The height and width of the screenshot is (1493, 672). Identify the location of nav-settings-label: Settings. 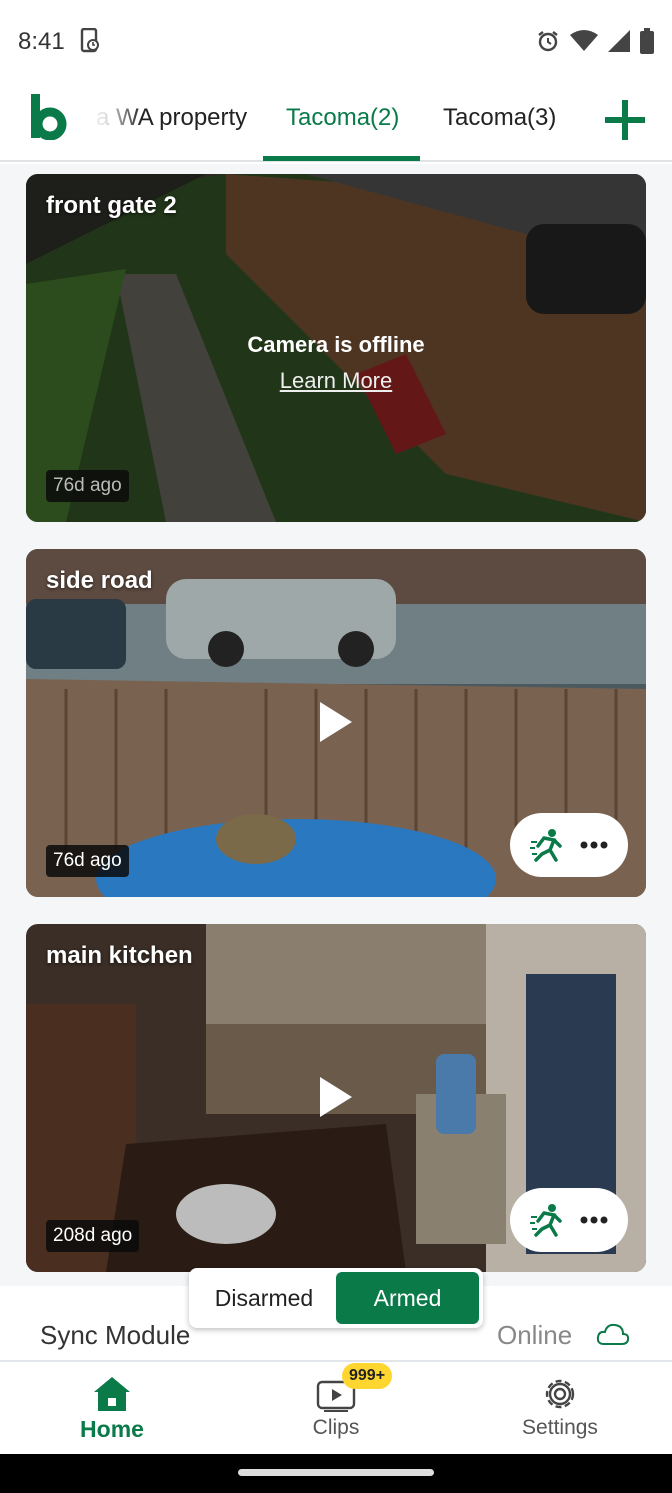
(560, 1427).